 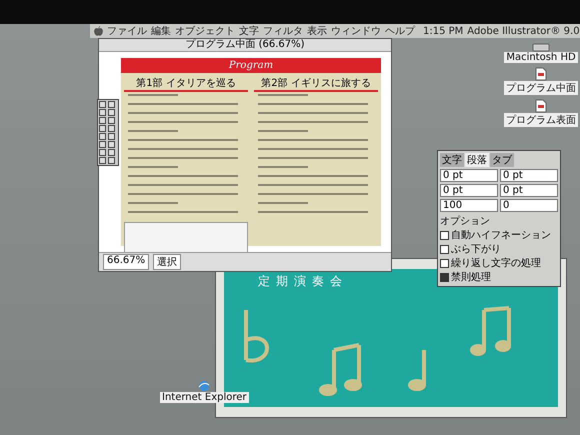 I want to click on menu-item: 文字, so click(x=249, y=31).